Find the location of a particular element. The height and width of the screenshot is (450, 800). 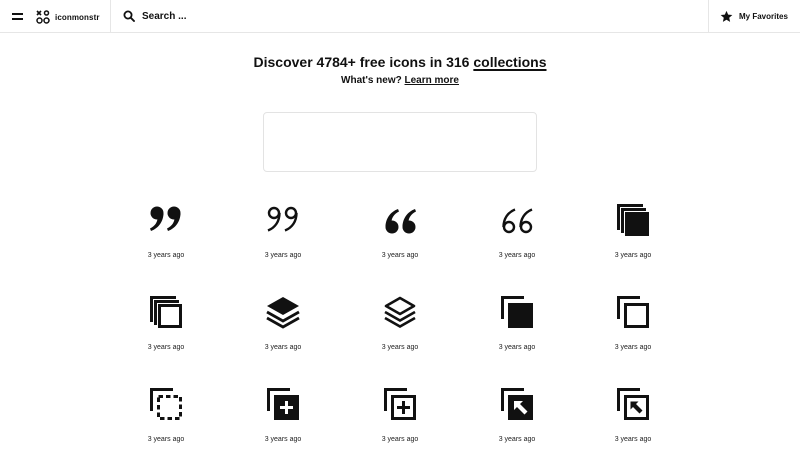

search-input is located at coordinates (292, 16).